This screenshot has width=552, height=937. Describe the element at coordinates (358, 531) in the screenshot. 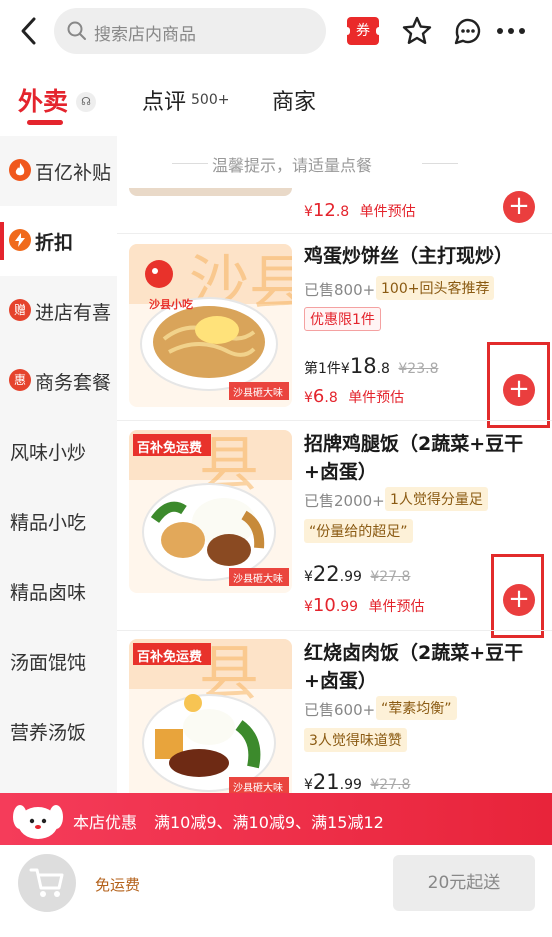

I see `review-quote: “份量给的超足”` at that location.